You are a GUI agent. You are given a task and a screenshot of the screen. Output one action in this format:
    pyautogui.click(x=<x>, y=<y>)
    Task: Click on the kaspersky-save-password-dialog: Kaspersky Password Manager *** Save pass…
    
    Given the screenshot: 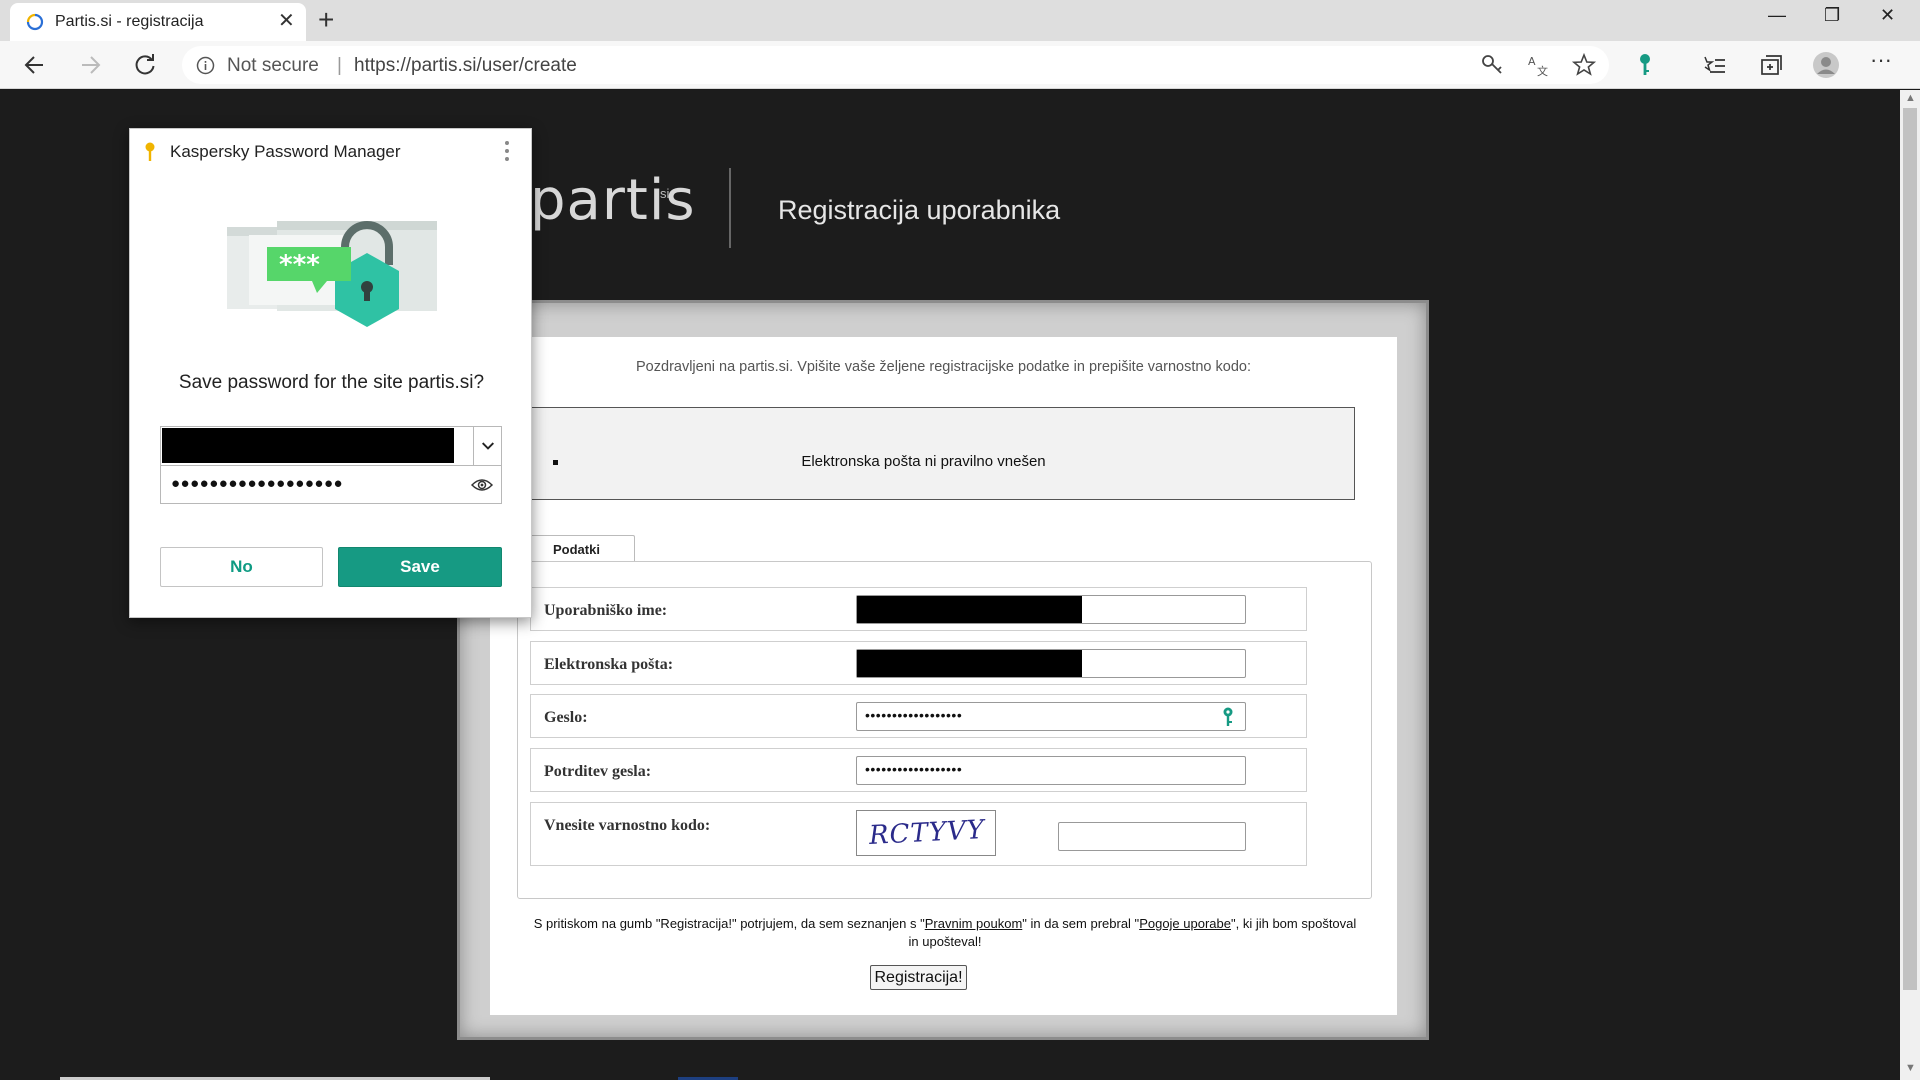 What is the action you would take?
    pyautogui.click(x=330, y=373)
    